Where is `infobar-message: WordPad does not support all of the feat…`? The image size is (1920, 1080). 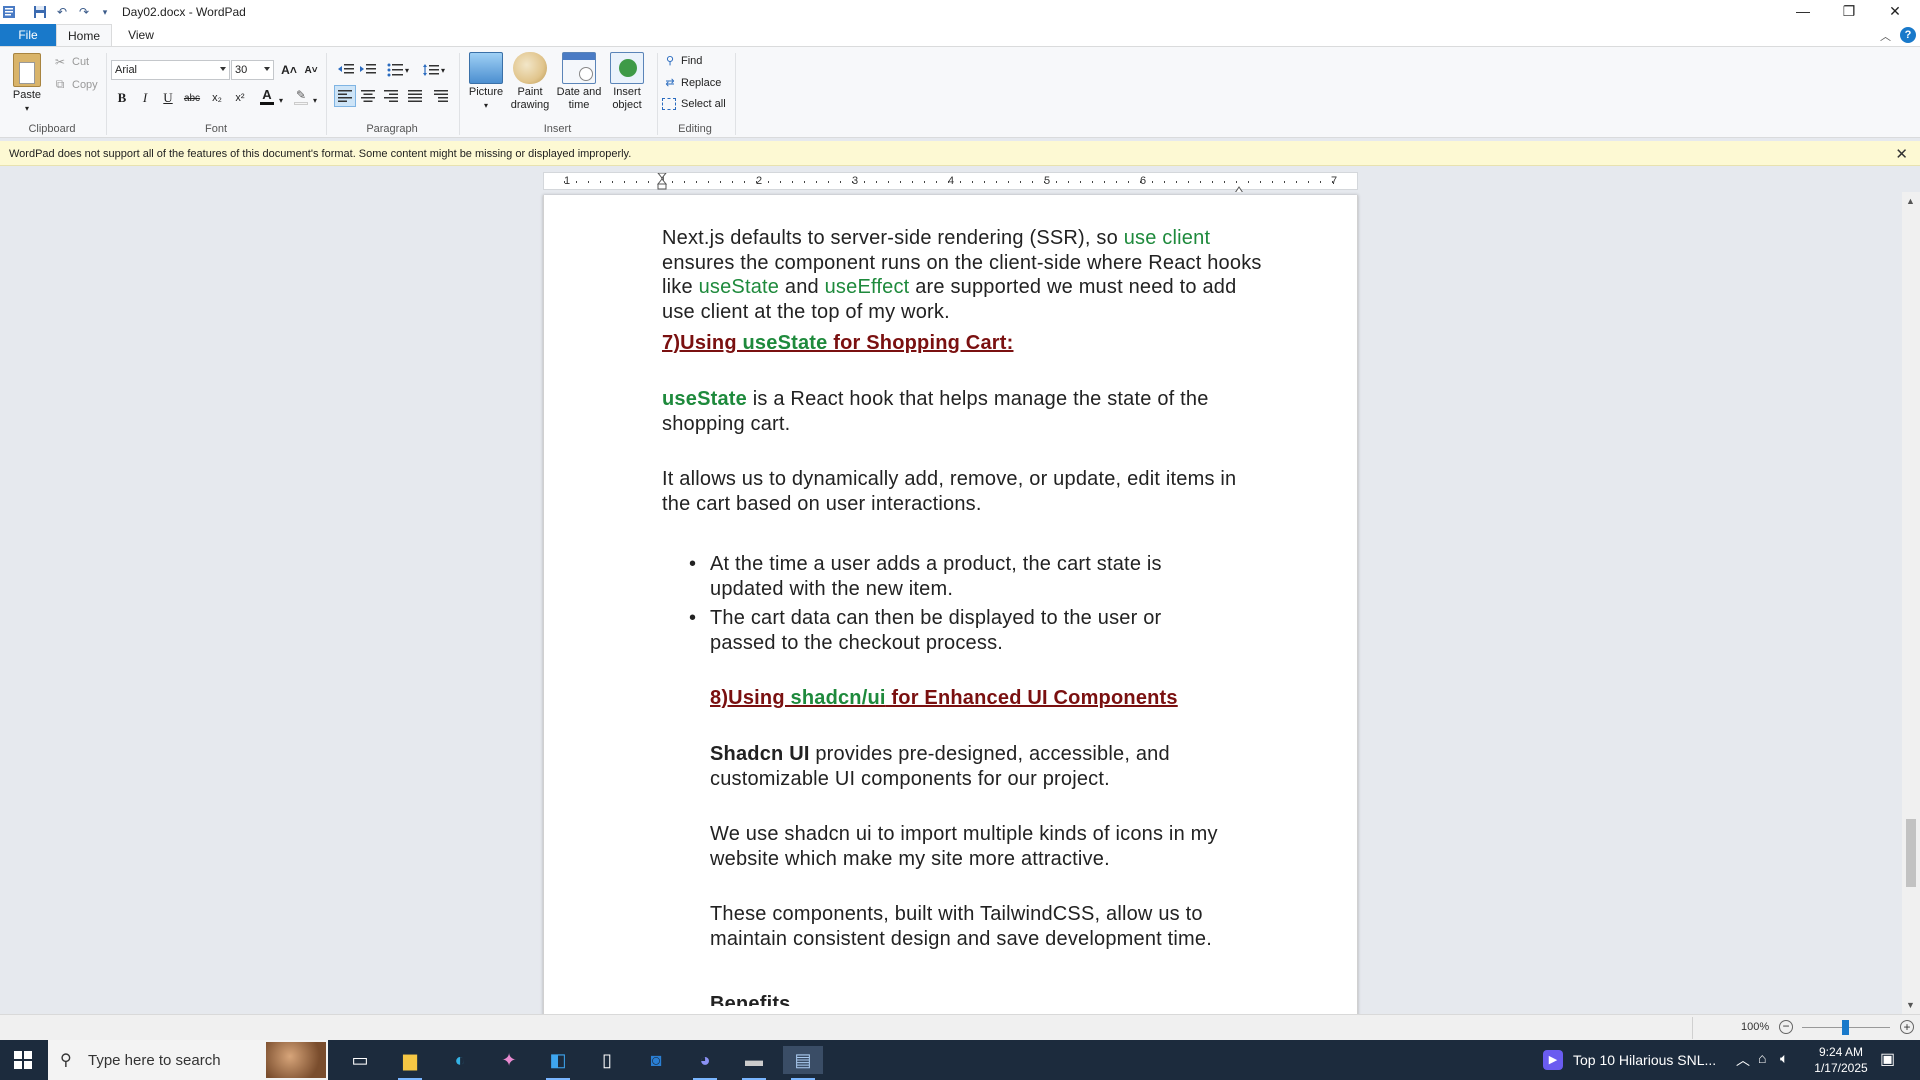 infobar-message: WordPad does not support all of the feat… is located at coordinates (320, 154).